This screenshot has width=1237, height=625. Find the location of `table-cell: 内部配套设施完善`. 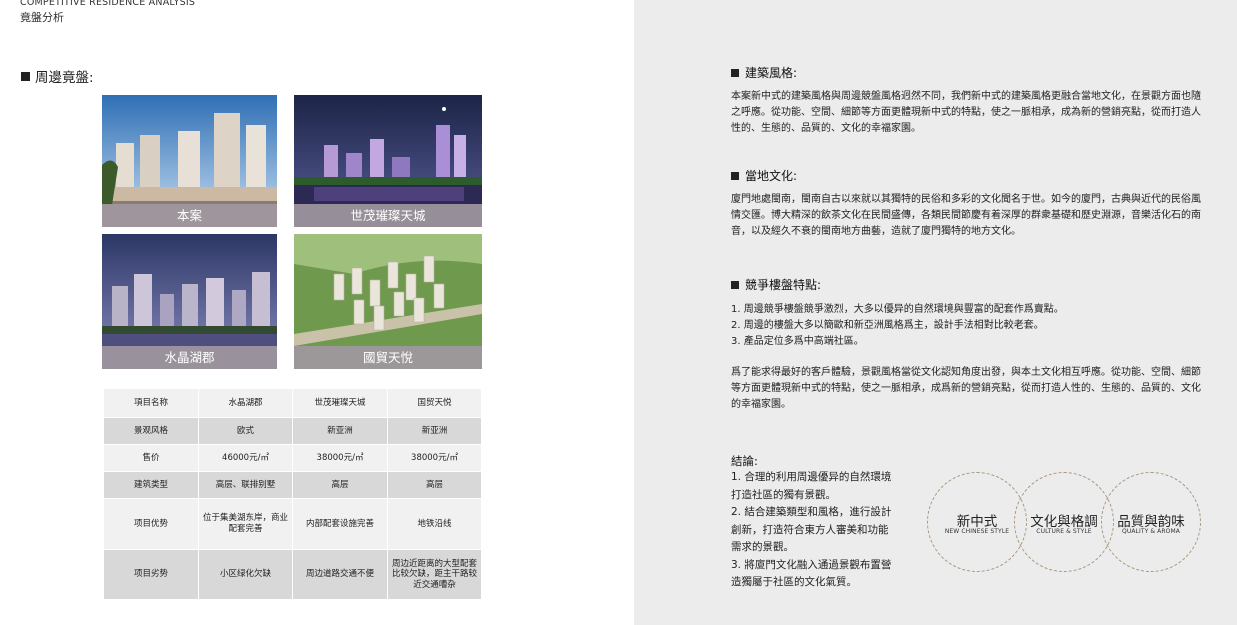

table-cell: 内部配套设施完善 is located at coordinates (340, 524).